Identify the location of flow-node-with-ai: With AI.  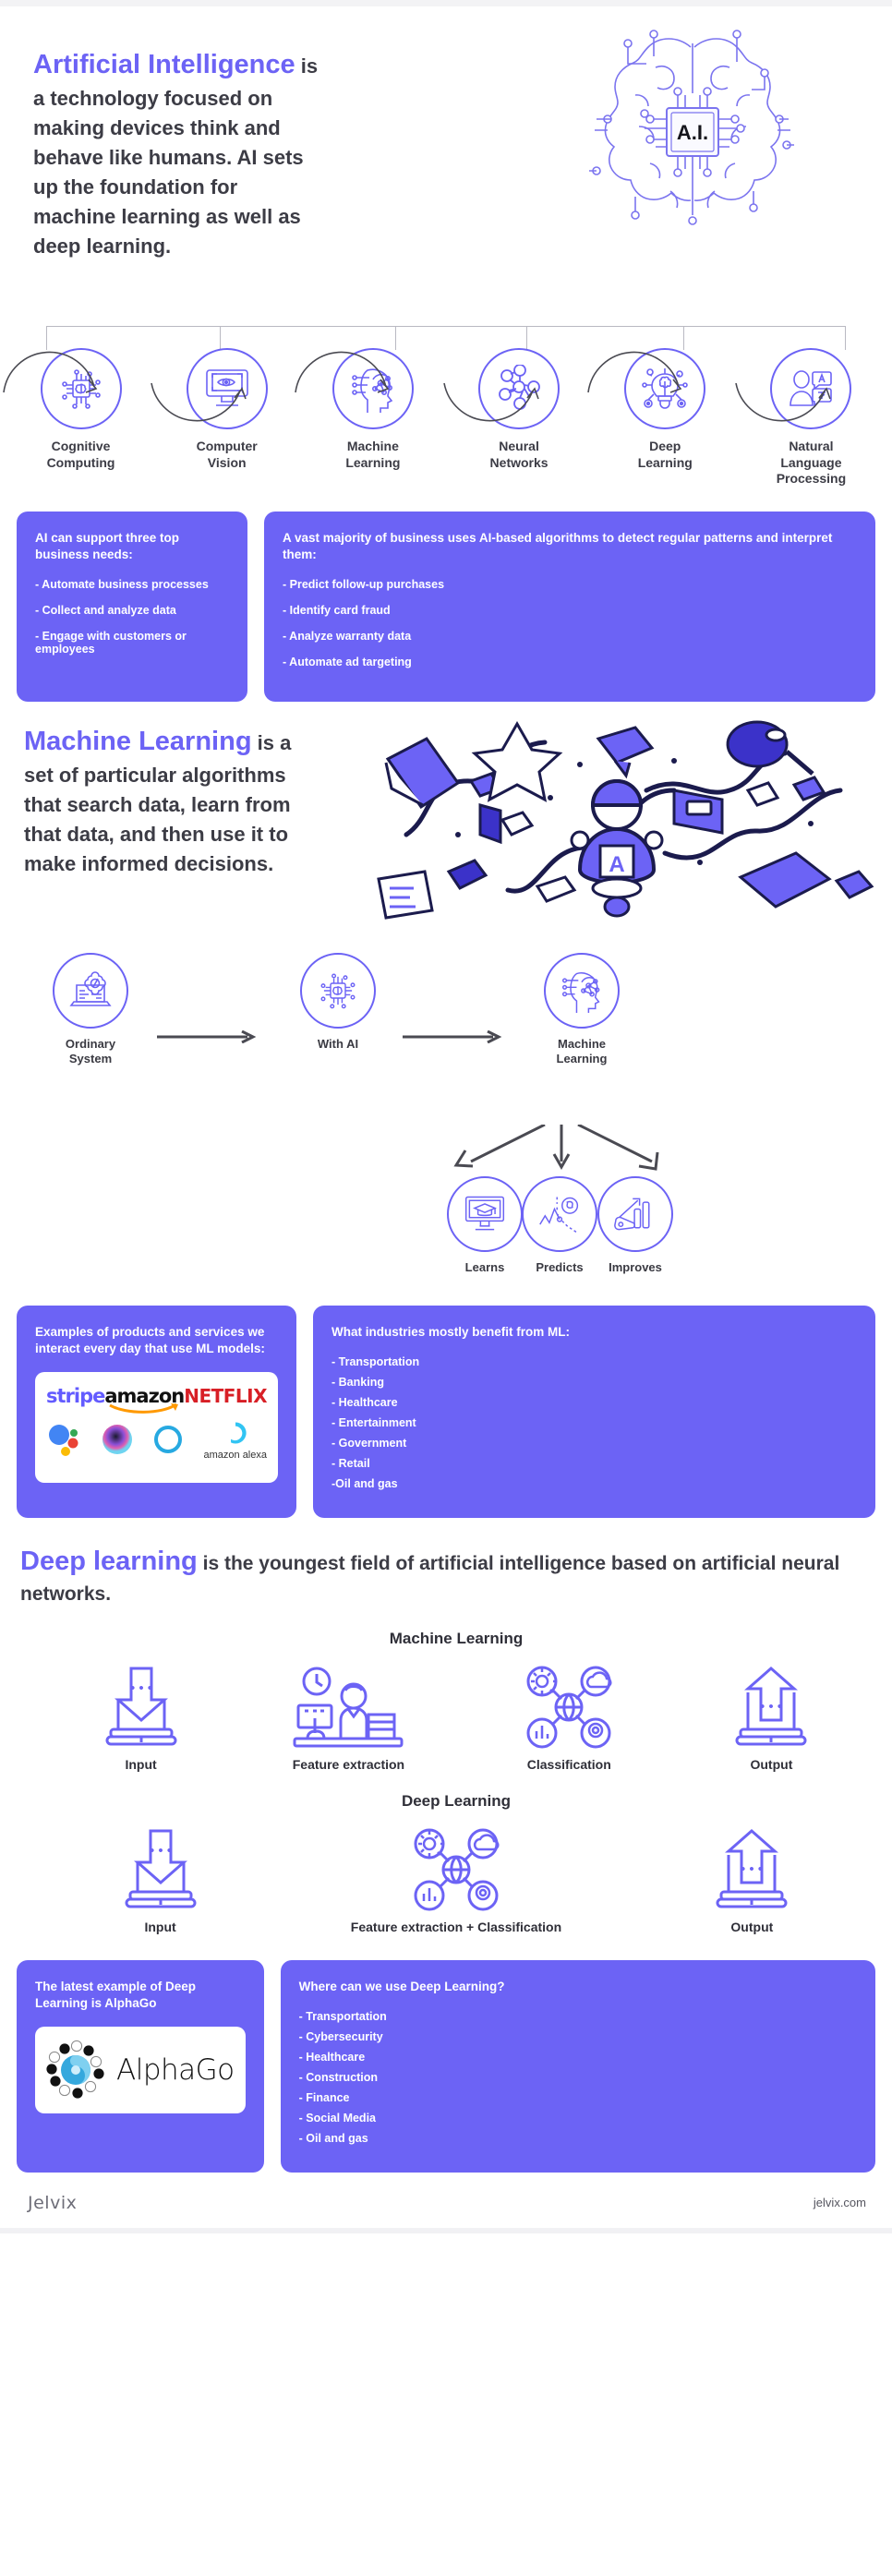
(338, 1002).